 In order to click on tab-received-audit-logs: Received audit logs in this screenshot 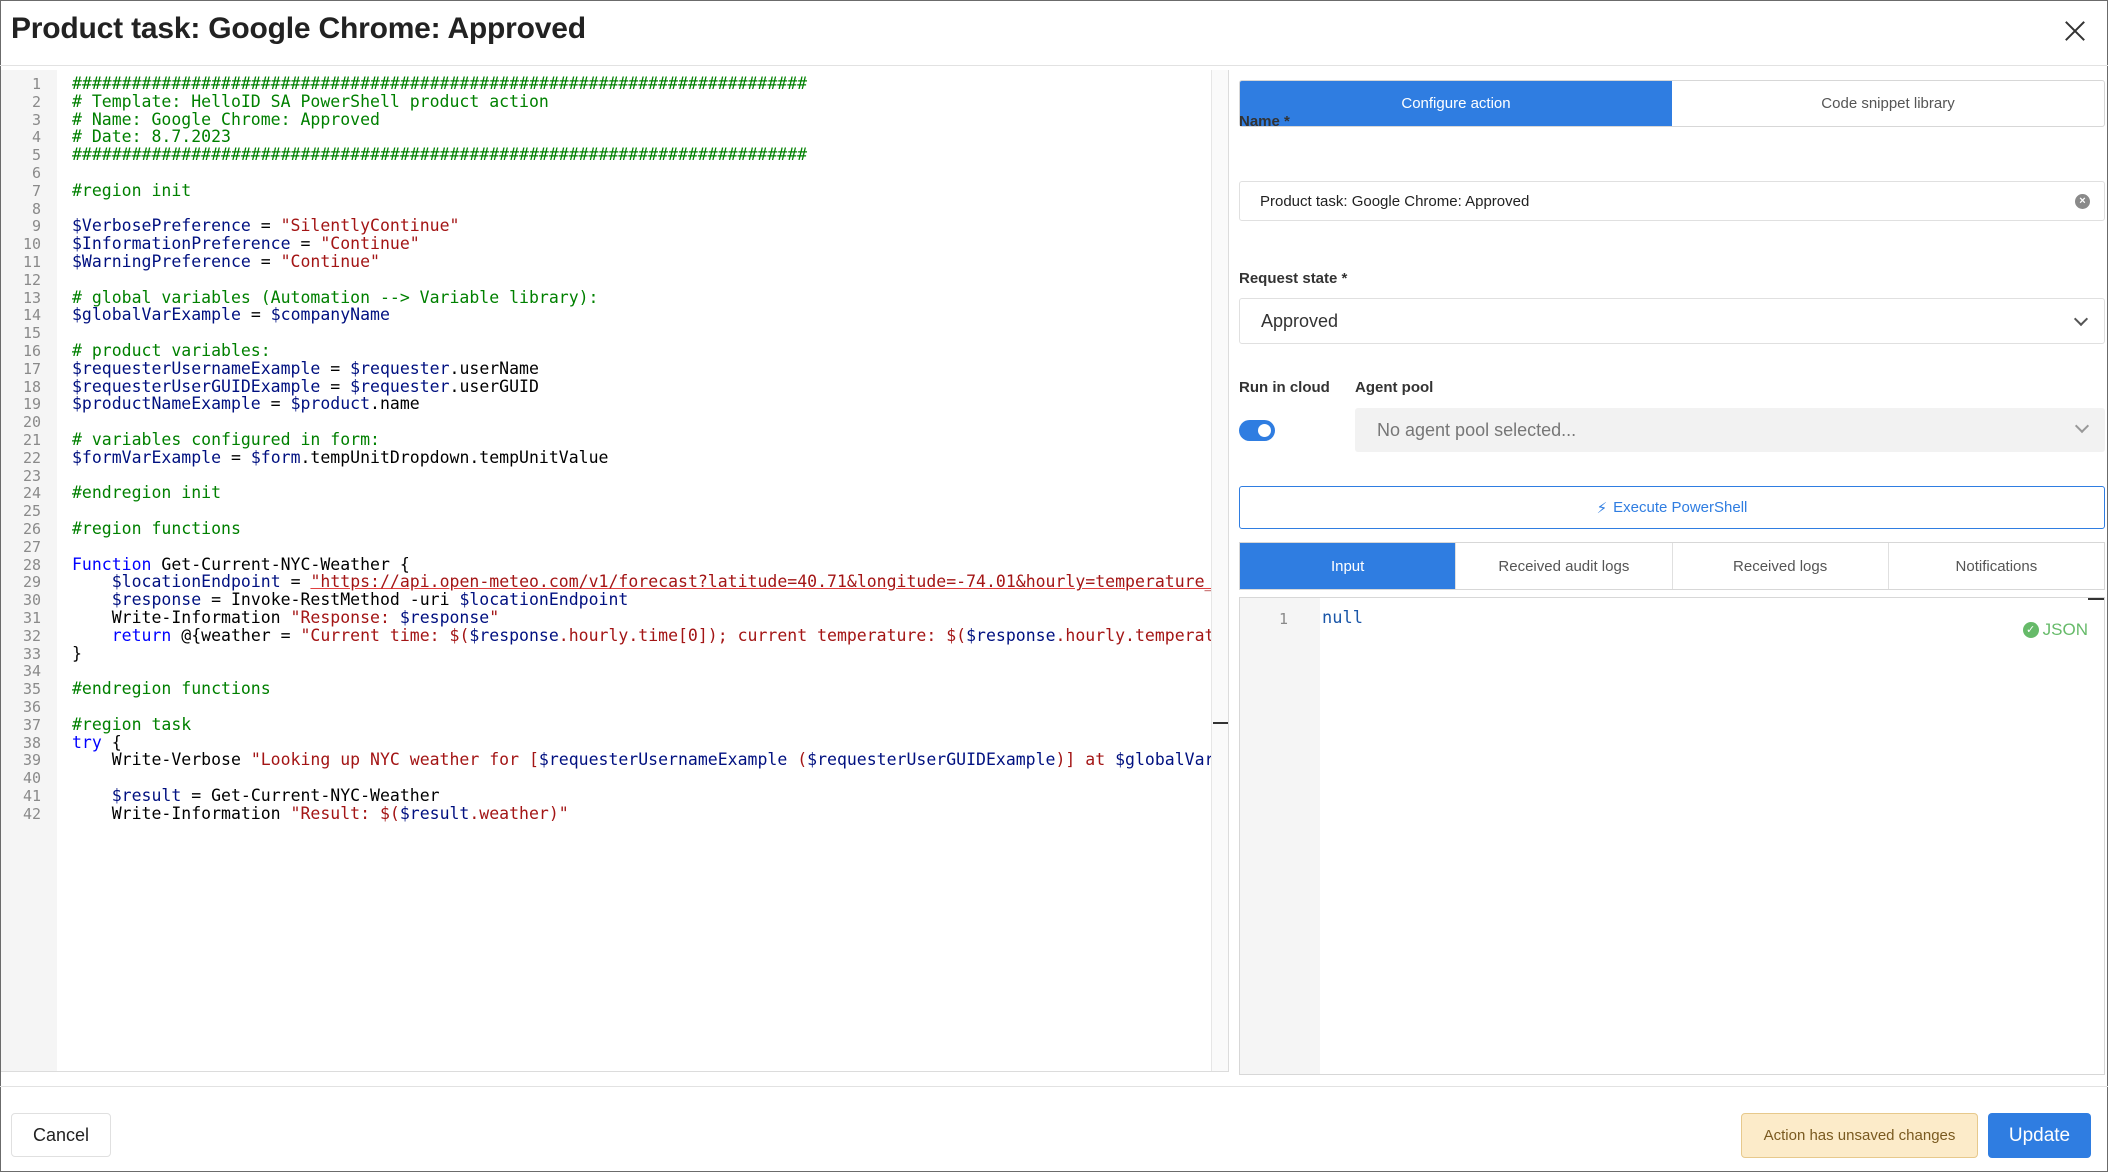, I will do `click(1564, 566)`.